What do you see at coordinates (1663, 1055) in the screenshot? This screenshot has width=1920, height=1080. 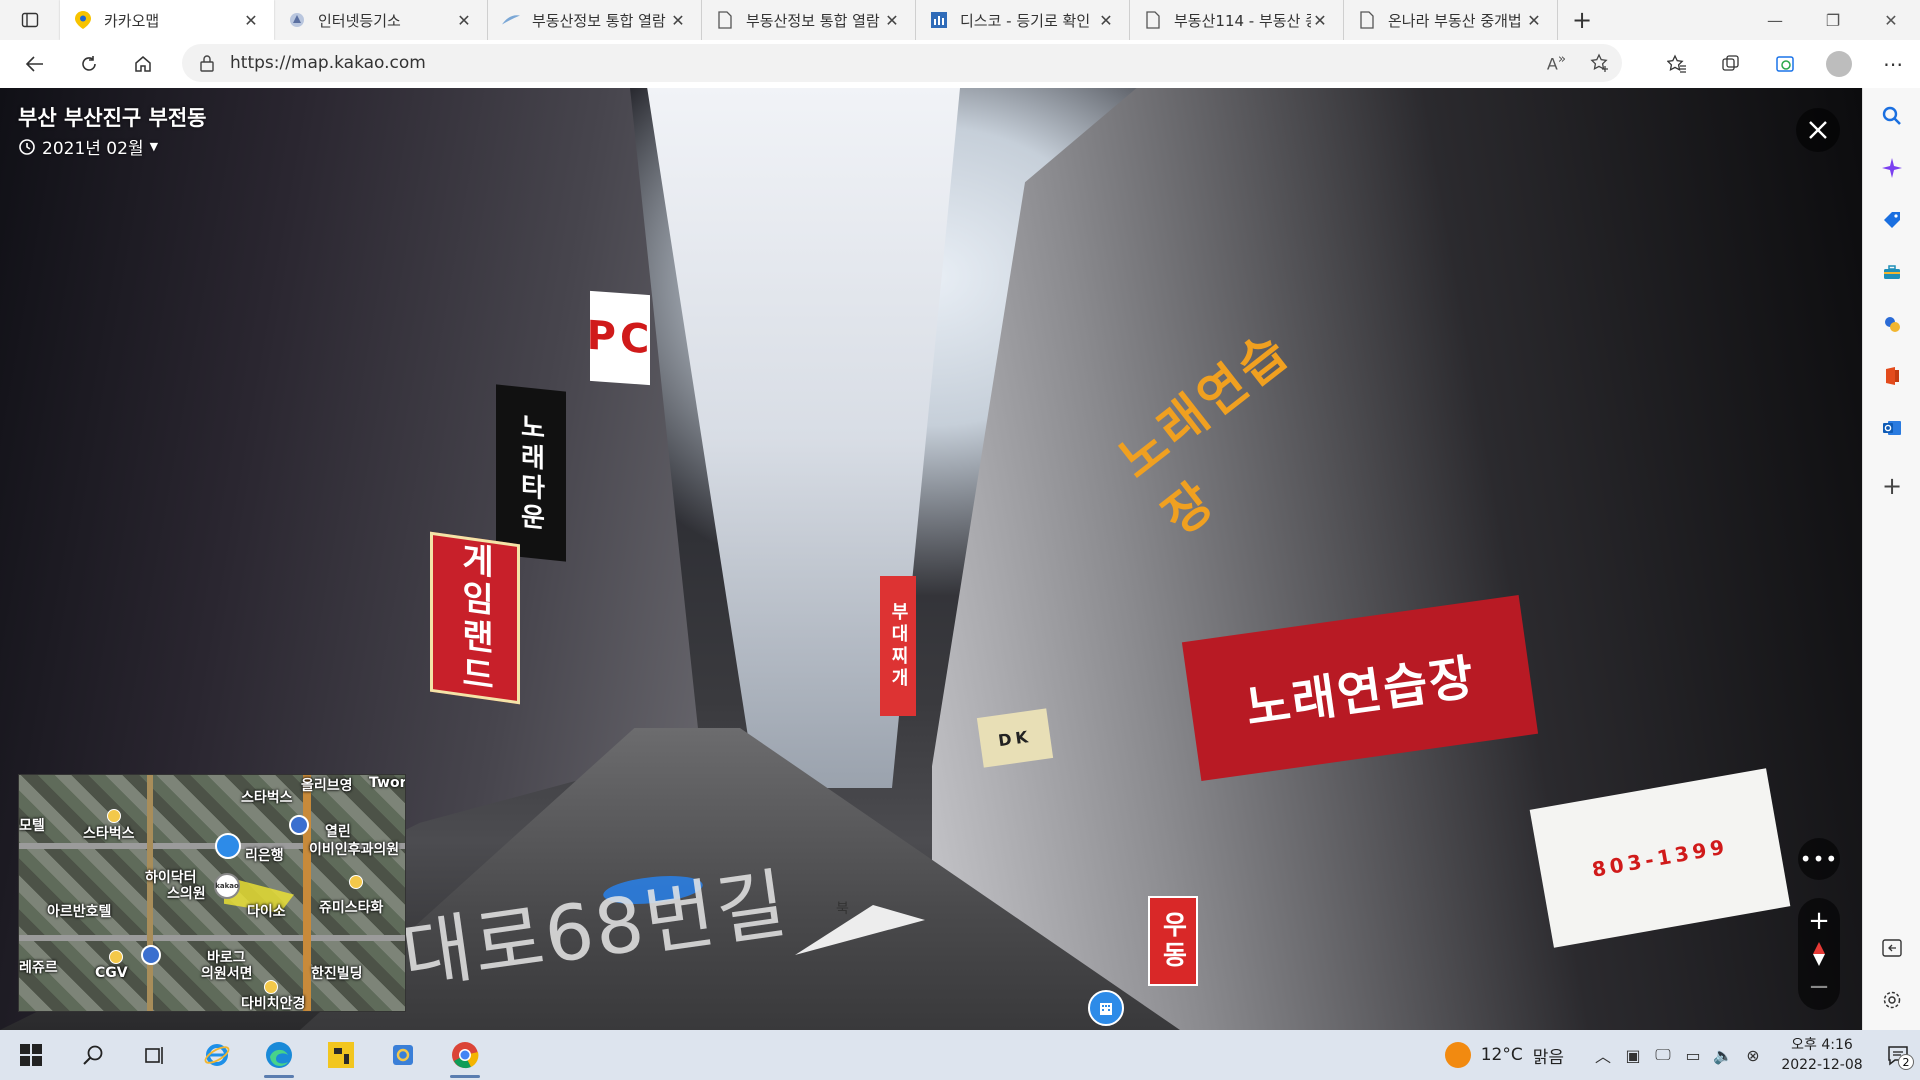 I see `tray-network-icon: 🖵` at bounding box center [1663, 1055].